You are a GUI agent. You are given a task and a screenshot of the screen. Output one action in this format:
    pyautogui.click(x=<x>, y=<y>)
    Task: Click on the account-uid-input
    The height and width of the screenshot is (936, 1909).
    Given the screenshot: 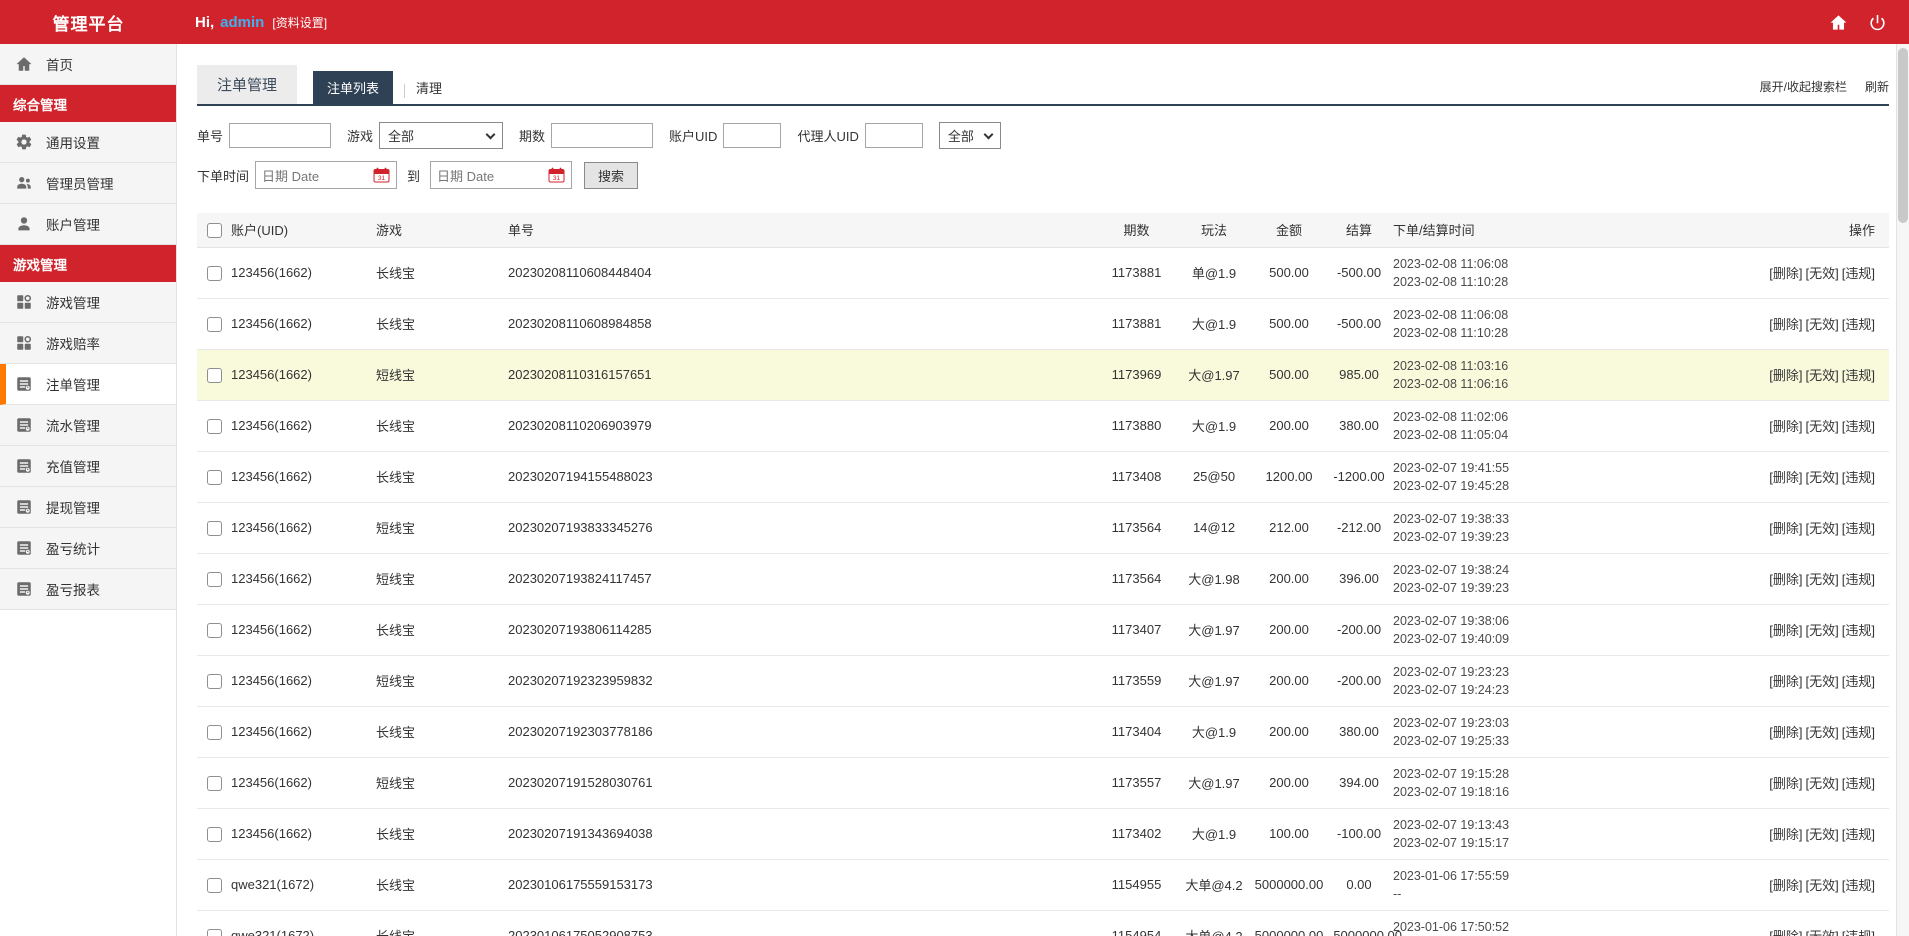 What is the action you would take?
    pyautogui.click(x=752, y=135)
    